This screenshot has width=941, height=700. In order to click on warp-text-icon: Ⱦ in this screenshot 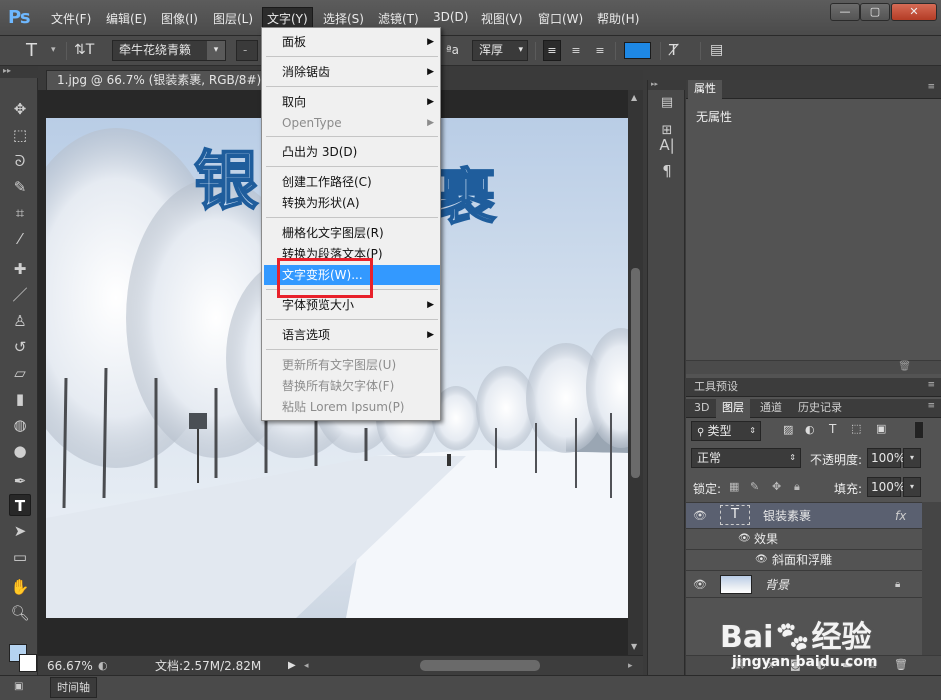, I will do `click(673, 50)`.